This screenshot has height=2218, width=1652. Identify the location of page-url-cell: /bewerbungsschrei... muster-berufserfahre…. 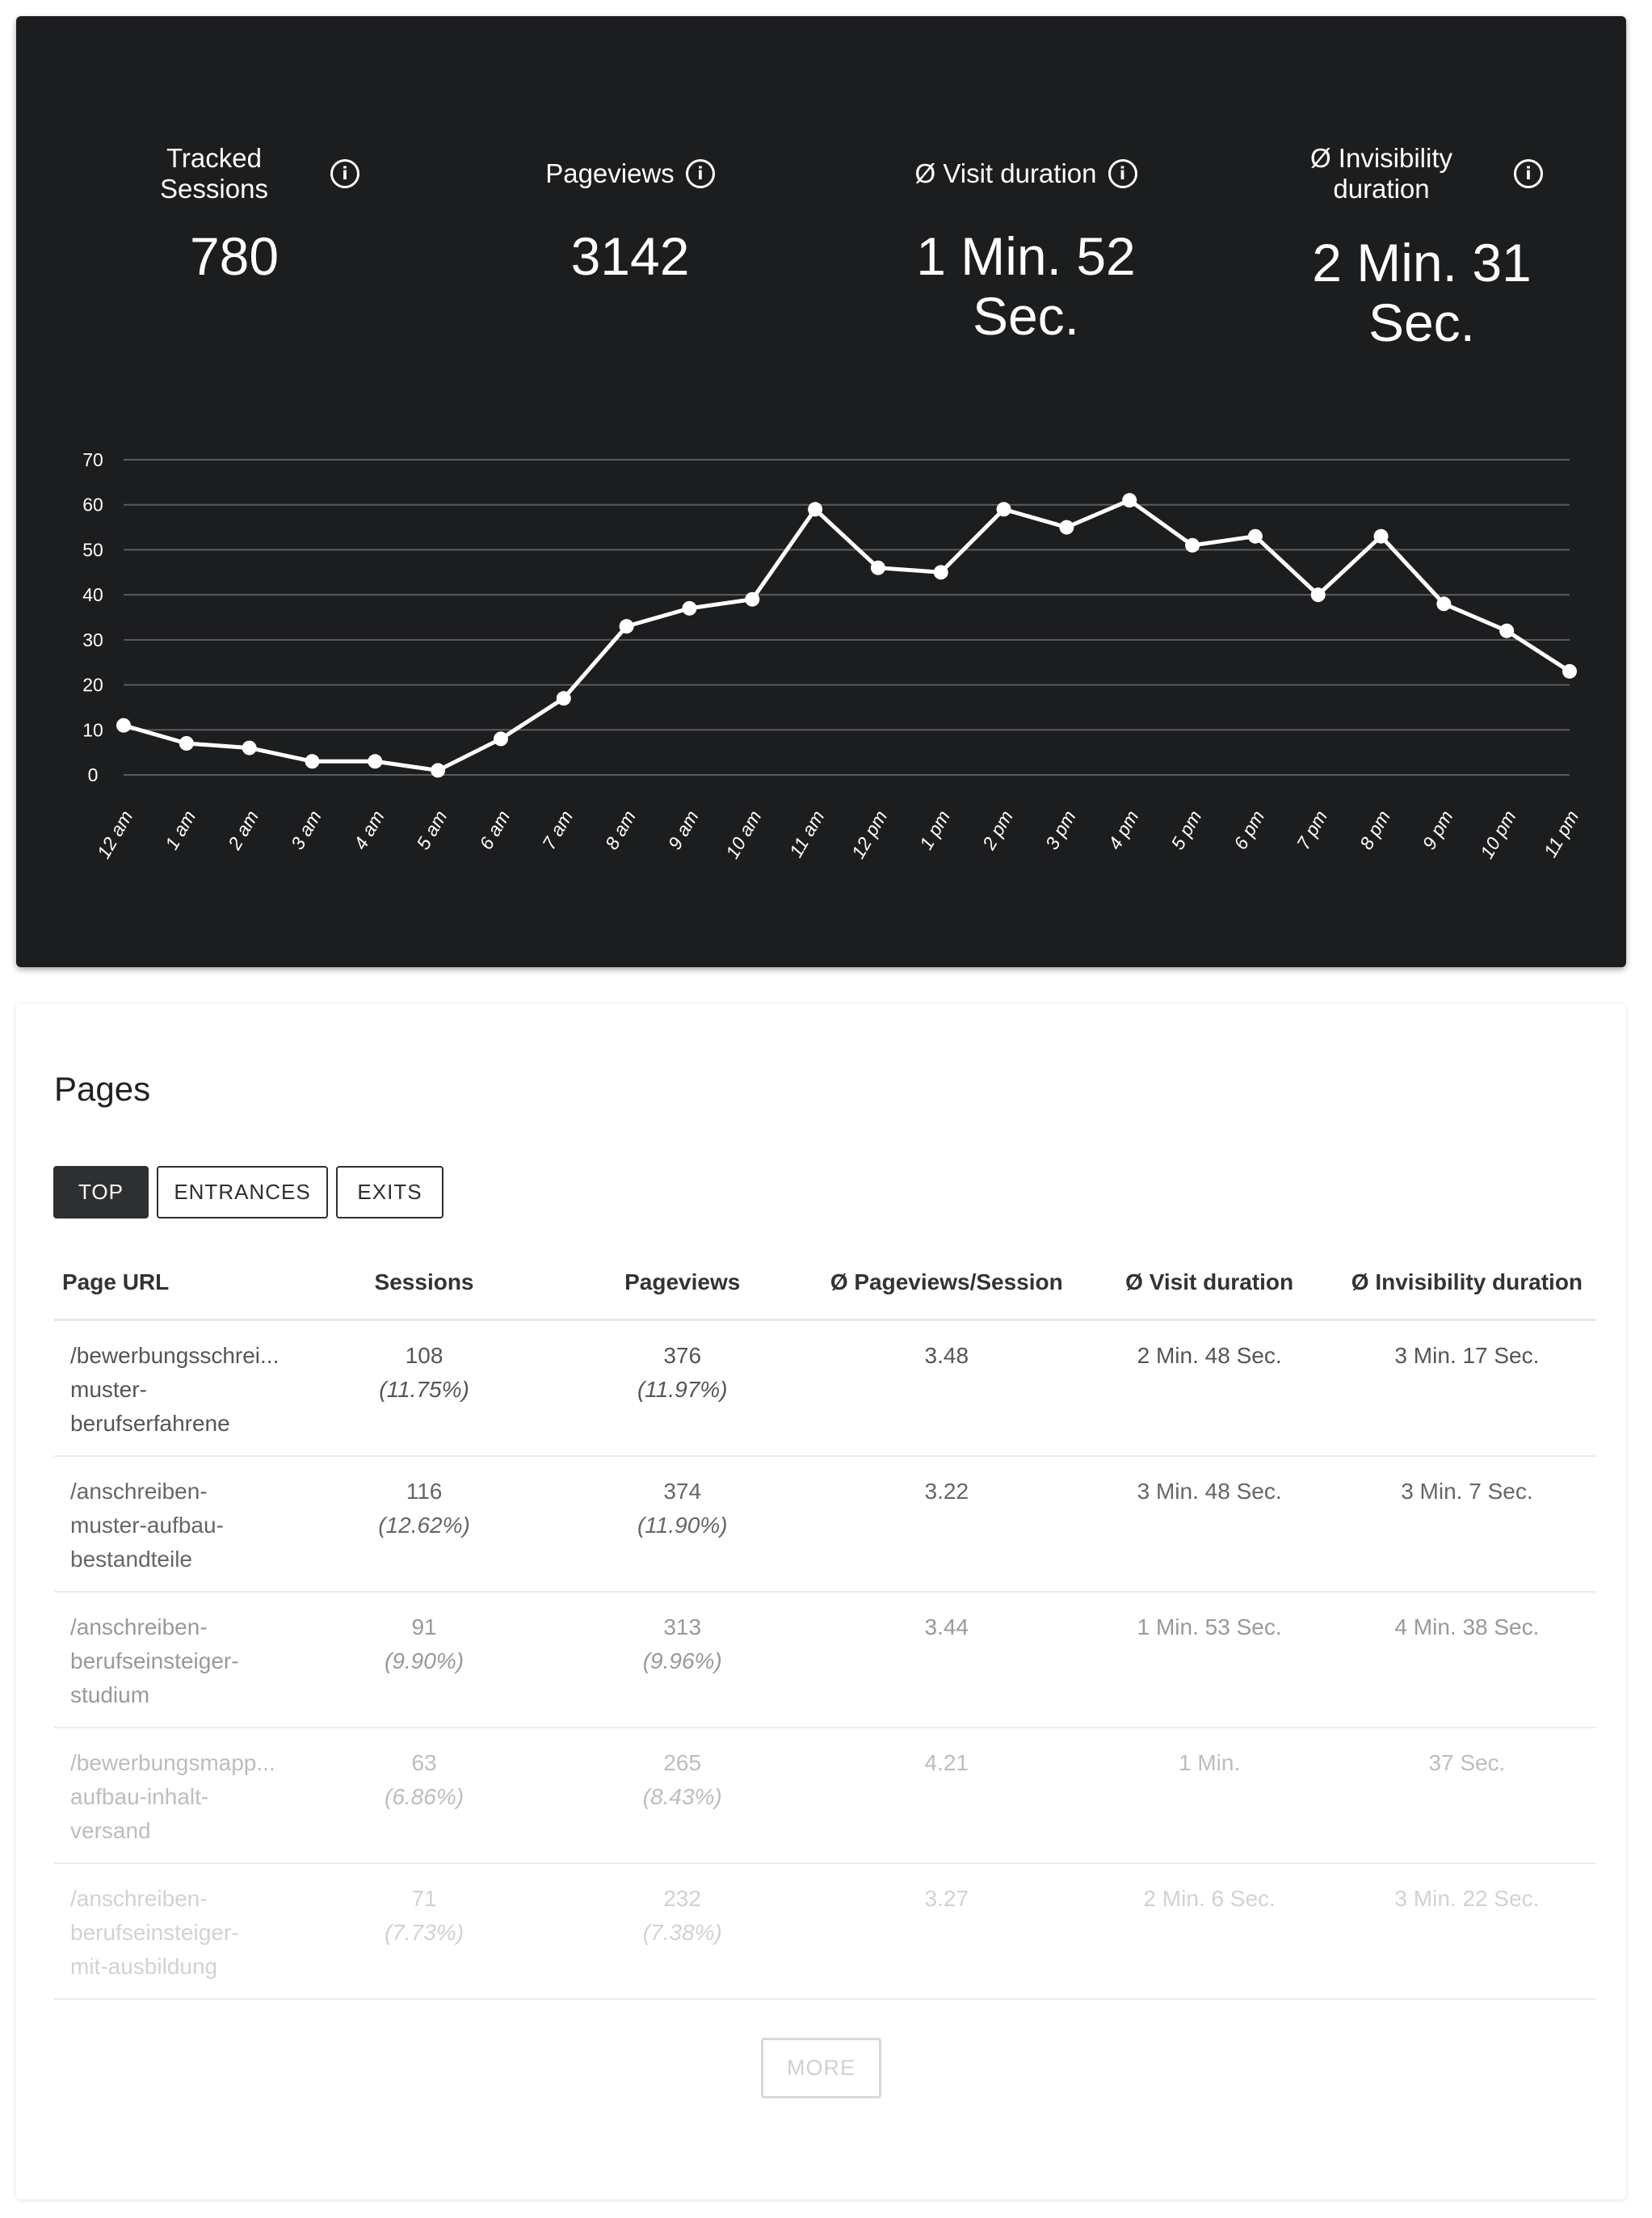
(175, 1388).